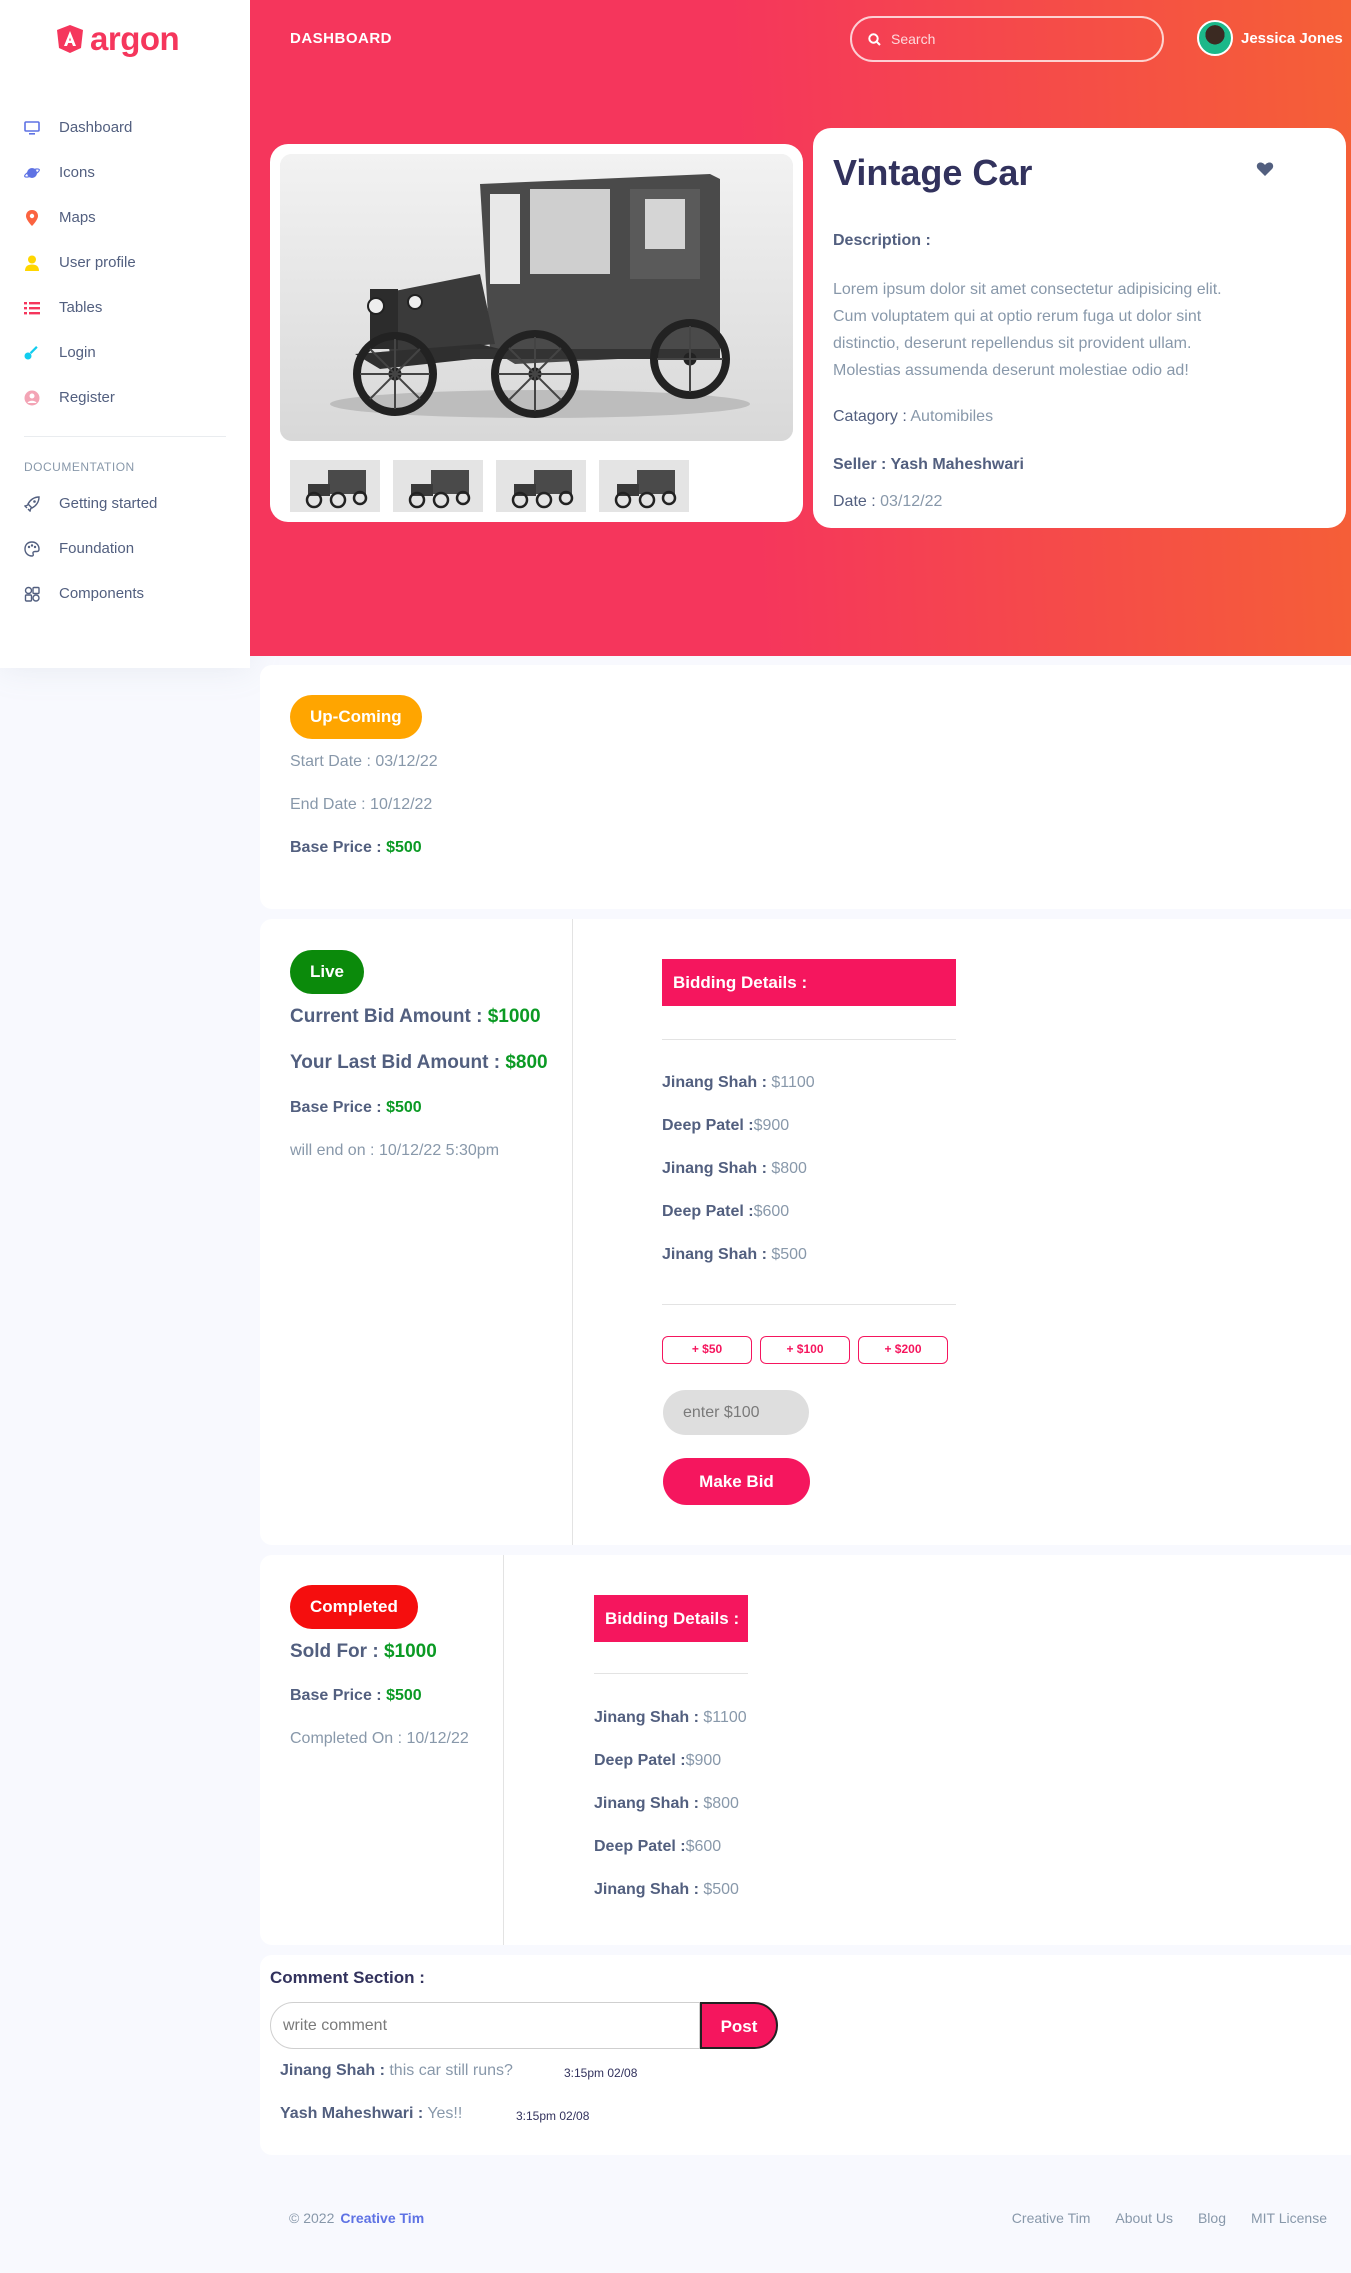 The width and height of the screenshot is (1351, 2273). I want to click on copyright-text: © 2022, so click(312, 2218).